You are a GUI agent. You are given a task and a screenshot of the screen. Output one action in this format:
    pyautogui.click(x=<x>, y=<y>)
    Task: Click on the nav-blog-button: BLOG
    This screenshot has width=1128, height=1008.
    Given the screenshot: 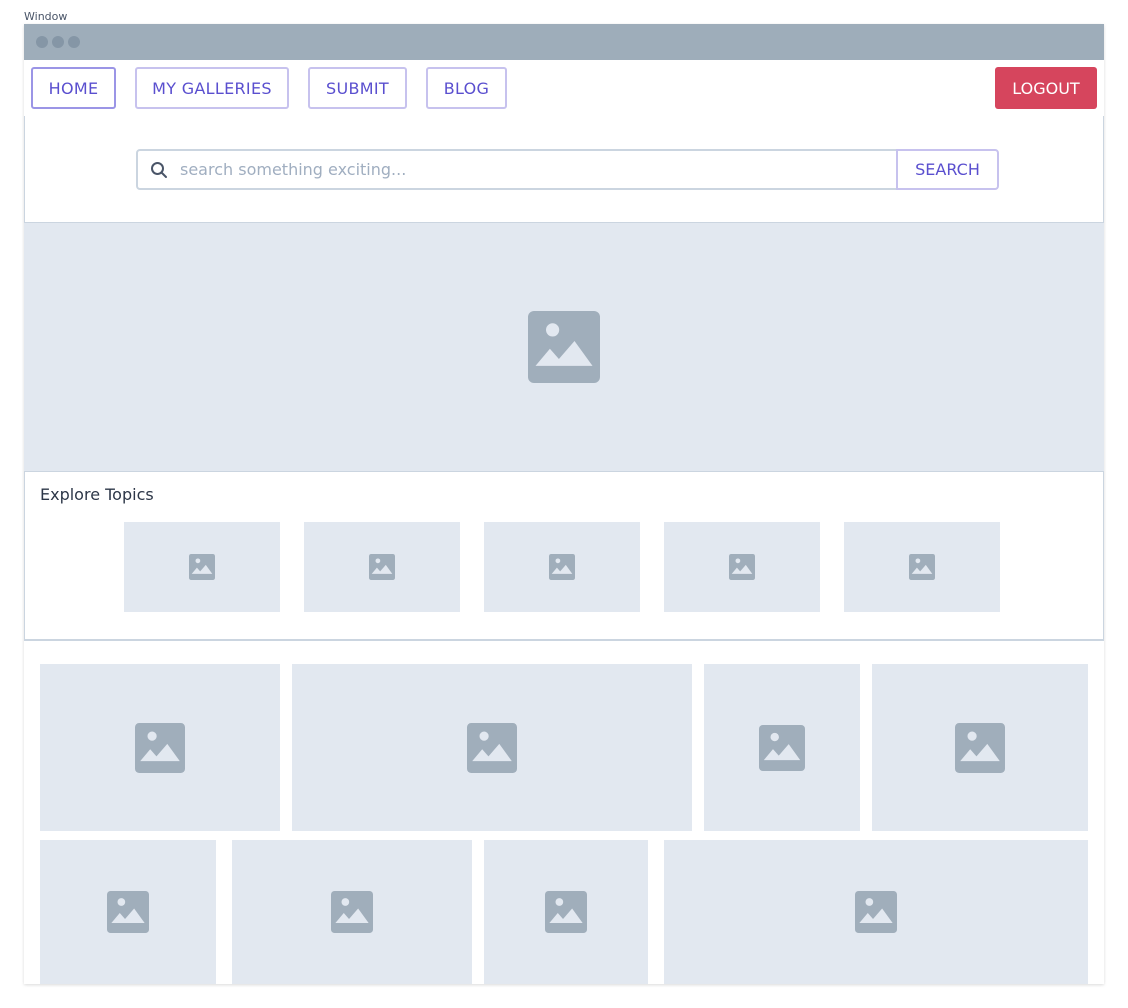 What is the action you would take?
    pyautogui.click(x=466, y=88)
    